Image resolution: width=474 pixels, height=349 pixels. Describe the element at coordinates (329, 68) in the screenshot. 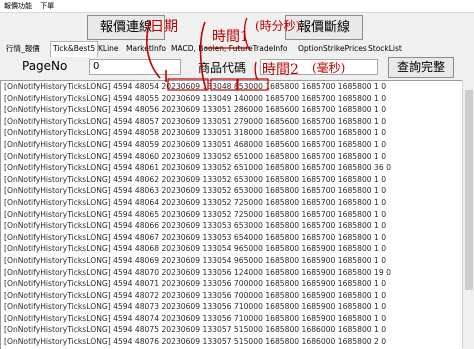

I see `annotation-time2-unit: (毫秒)` at that location.